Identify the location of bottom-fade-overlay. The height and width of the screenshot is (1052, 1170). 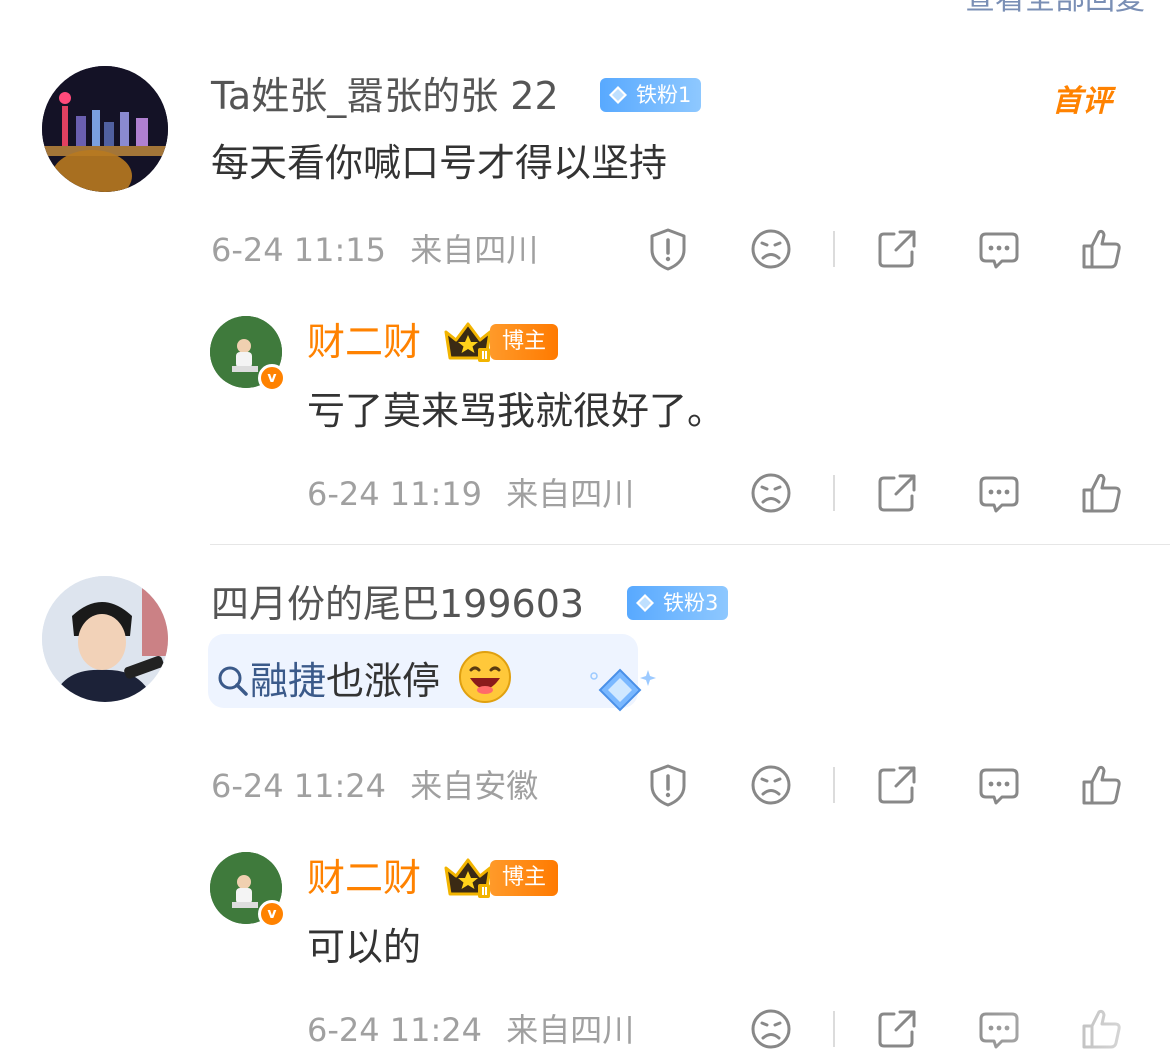
(1065, 1026).